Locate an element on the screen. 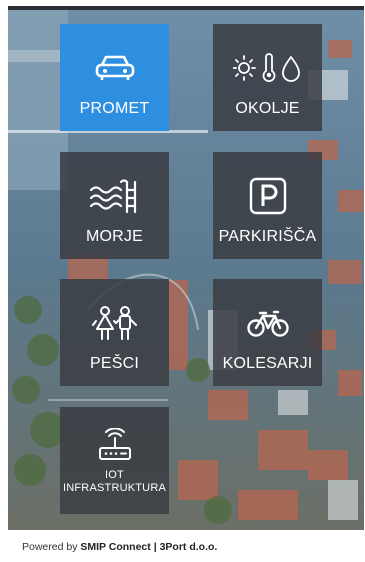  car-icon is located at coordinates (114, 68).